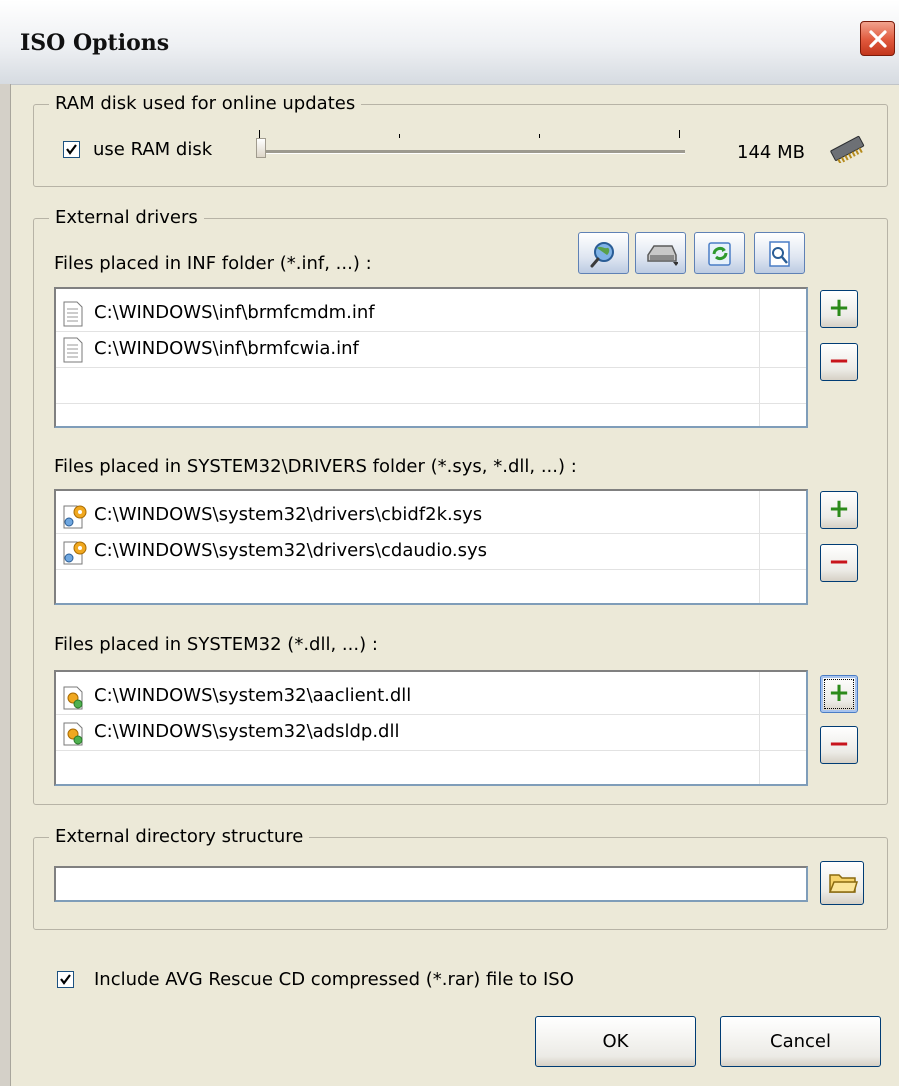  I want to click on properties-button, so click(779, 253).